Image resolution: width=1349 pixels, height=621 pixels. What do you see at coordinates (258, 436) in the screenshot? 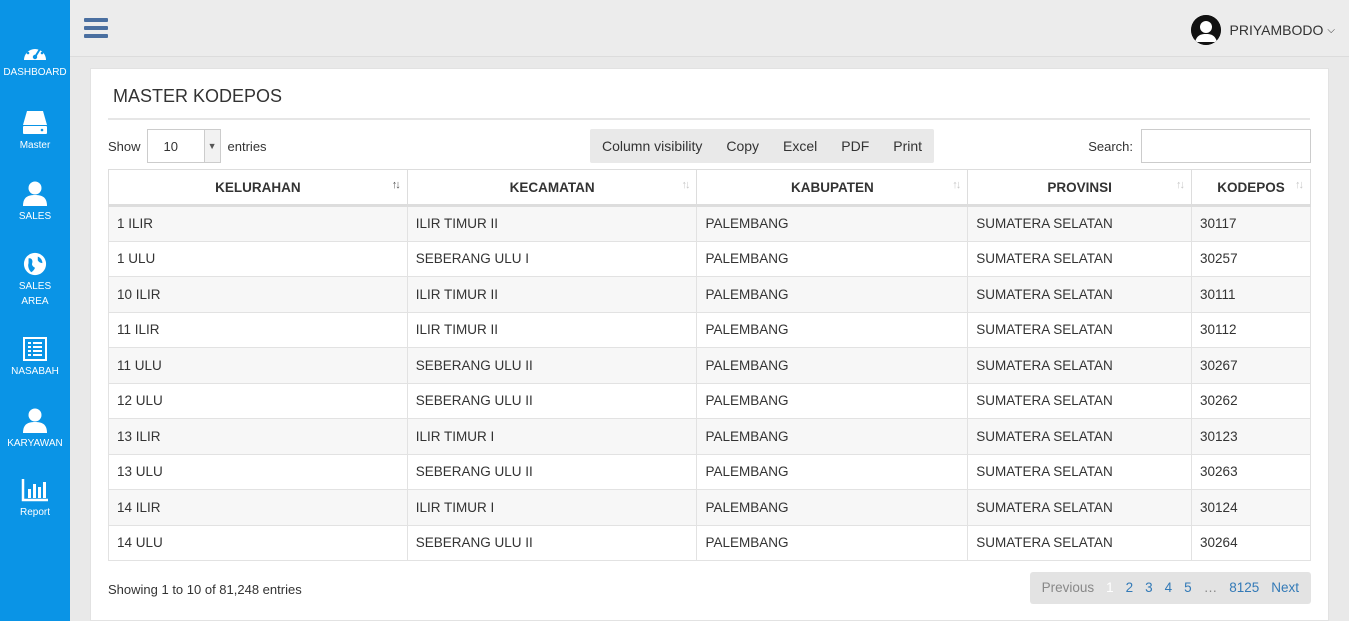
I see `table-cell-kelurahan: 13 ILIR` at bounding box center [258, 436].